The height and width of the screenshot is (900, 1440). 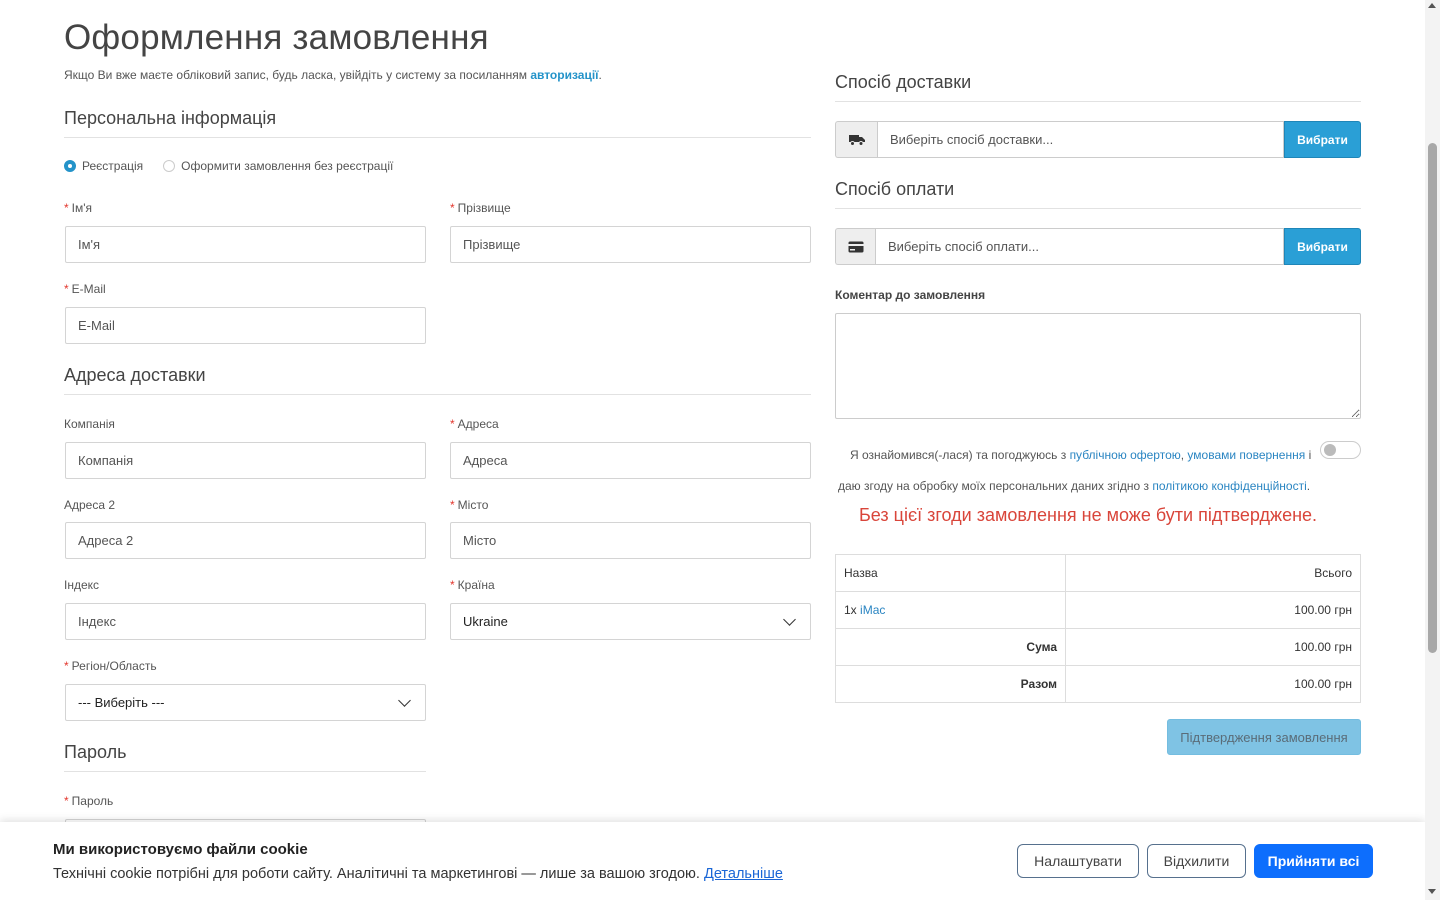 What do you see at coordinates (1432, 398) in the screenshot?
I see `scrollbar-thumb` at bounding box center [1432, 398].